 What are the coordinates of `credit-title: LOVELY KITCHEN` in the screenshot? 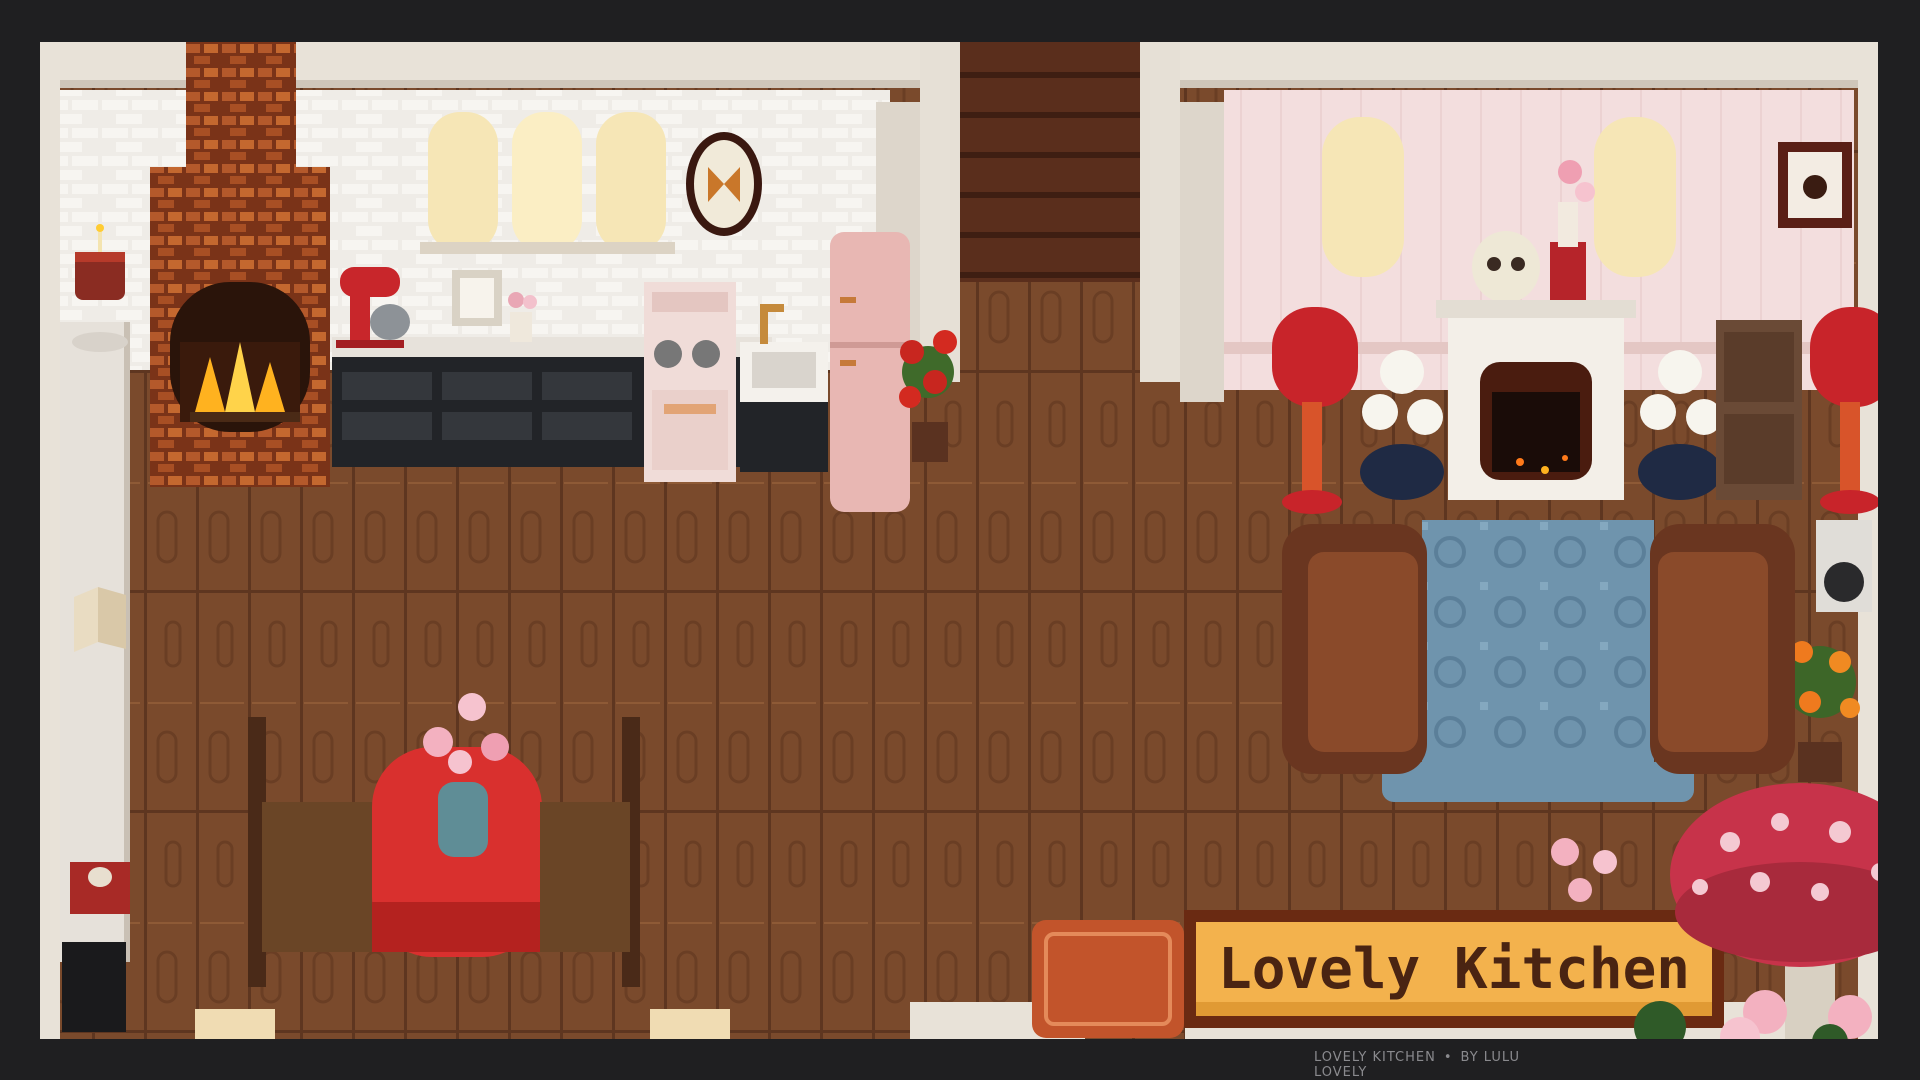 It's located at (1375, 1057).